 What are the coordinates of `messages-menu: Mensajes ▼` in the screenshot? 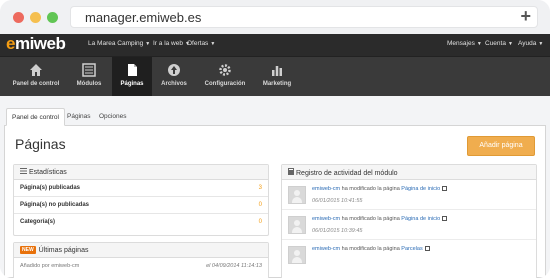 It's located at (464, 43).